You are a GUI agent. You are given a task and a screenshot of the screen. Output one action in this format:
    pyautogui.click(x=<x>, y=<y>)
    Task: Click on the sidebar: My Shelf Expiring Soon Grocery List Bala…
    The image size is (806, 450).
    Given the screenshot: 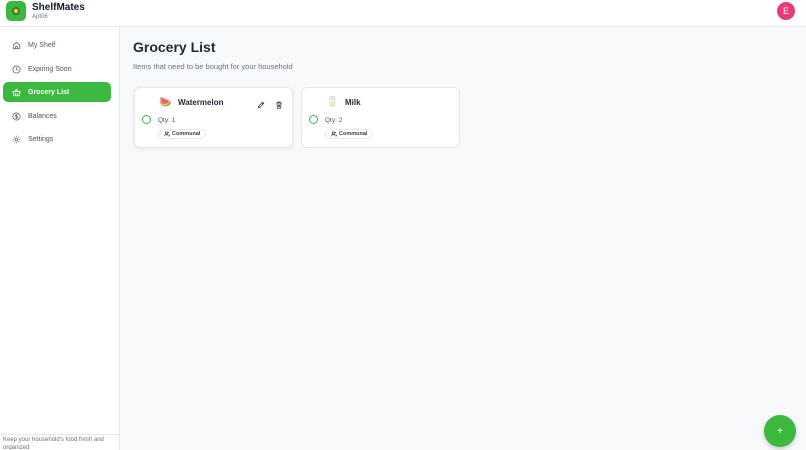 What is the action you would take?
    pyautogui.click(x=60, y=238)
    